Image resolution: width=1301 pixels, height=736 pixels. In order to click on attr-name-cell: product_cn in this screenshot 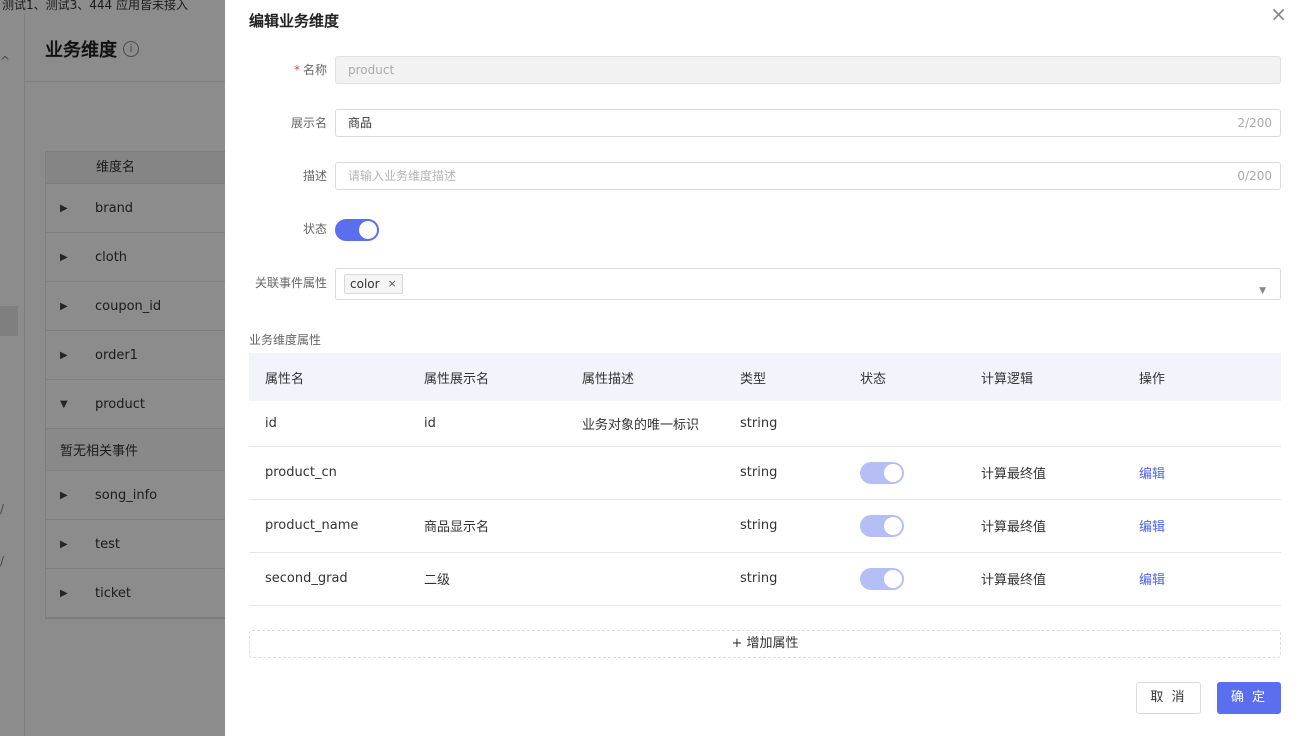, I will do `click(328, 473)`.